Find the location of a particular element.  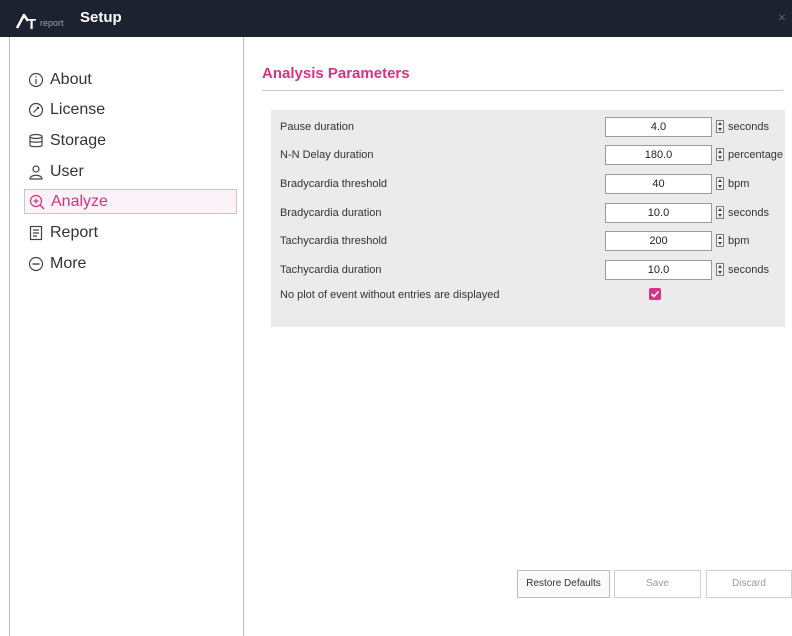

logo-letter: T is located at coordinates (31, 23).